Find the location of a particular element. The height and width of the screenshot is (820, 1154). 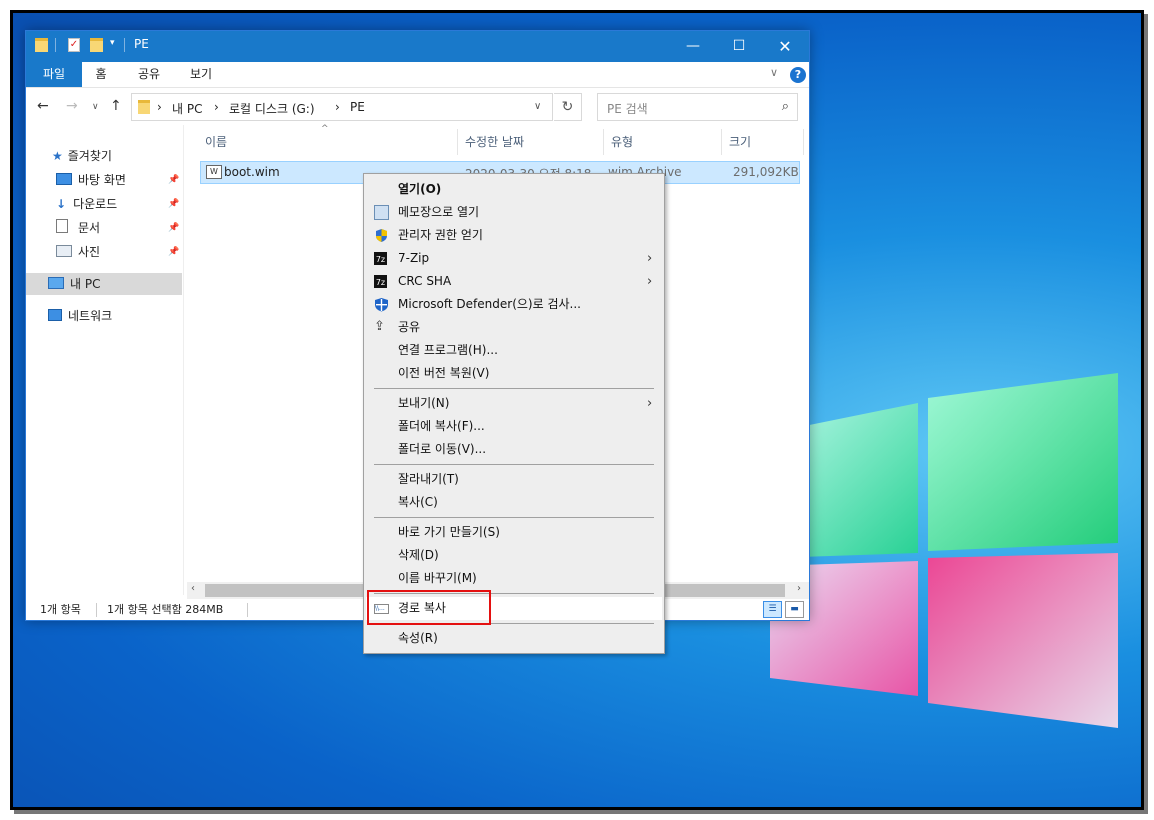

item-count: 1개 항목 is located at coordinates (60, 609).